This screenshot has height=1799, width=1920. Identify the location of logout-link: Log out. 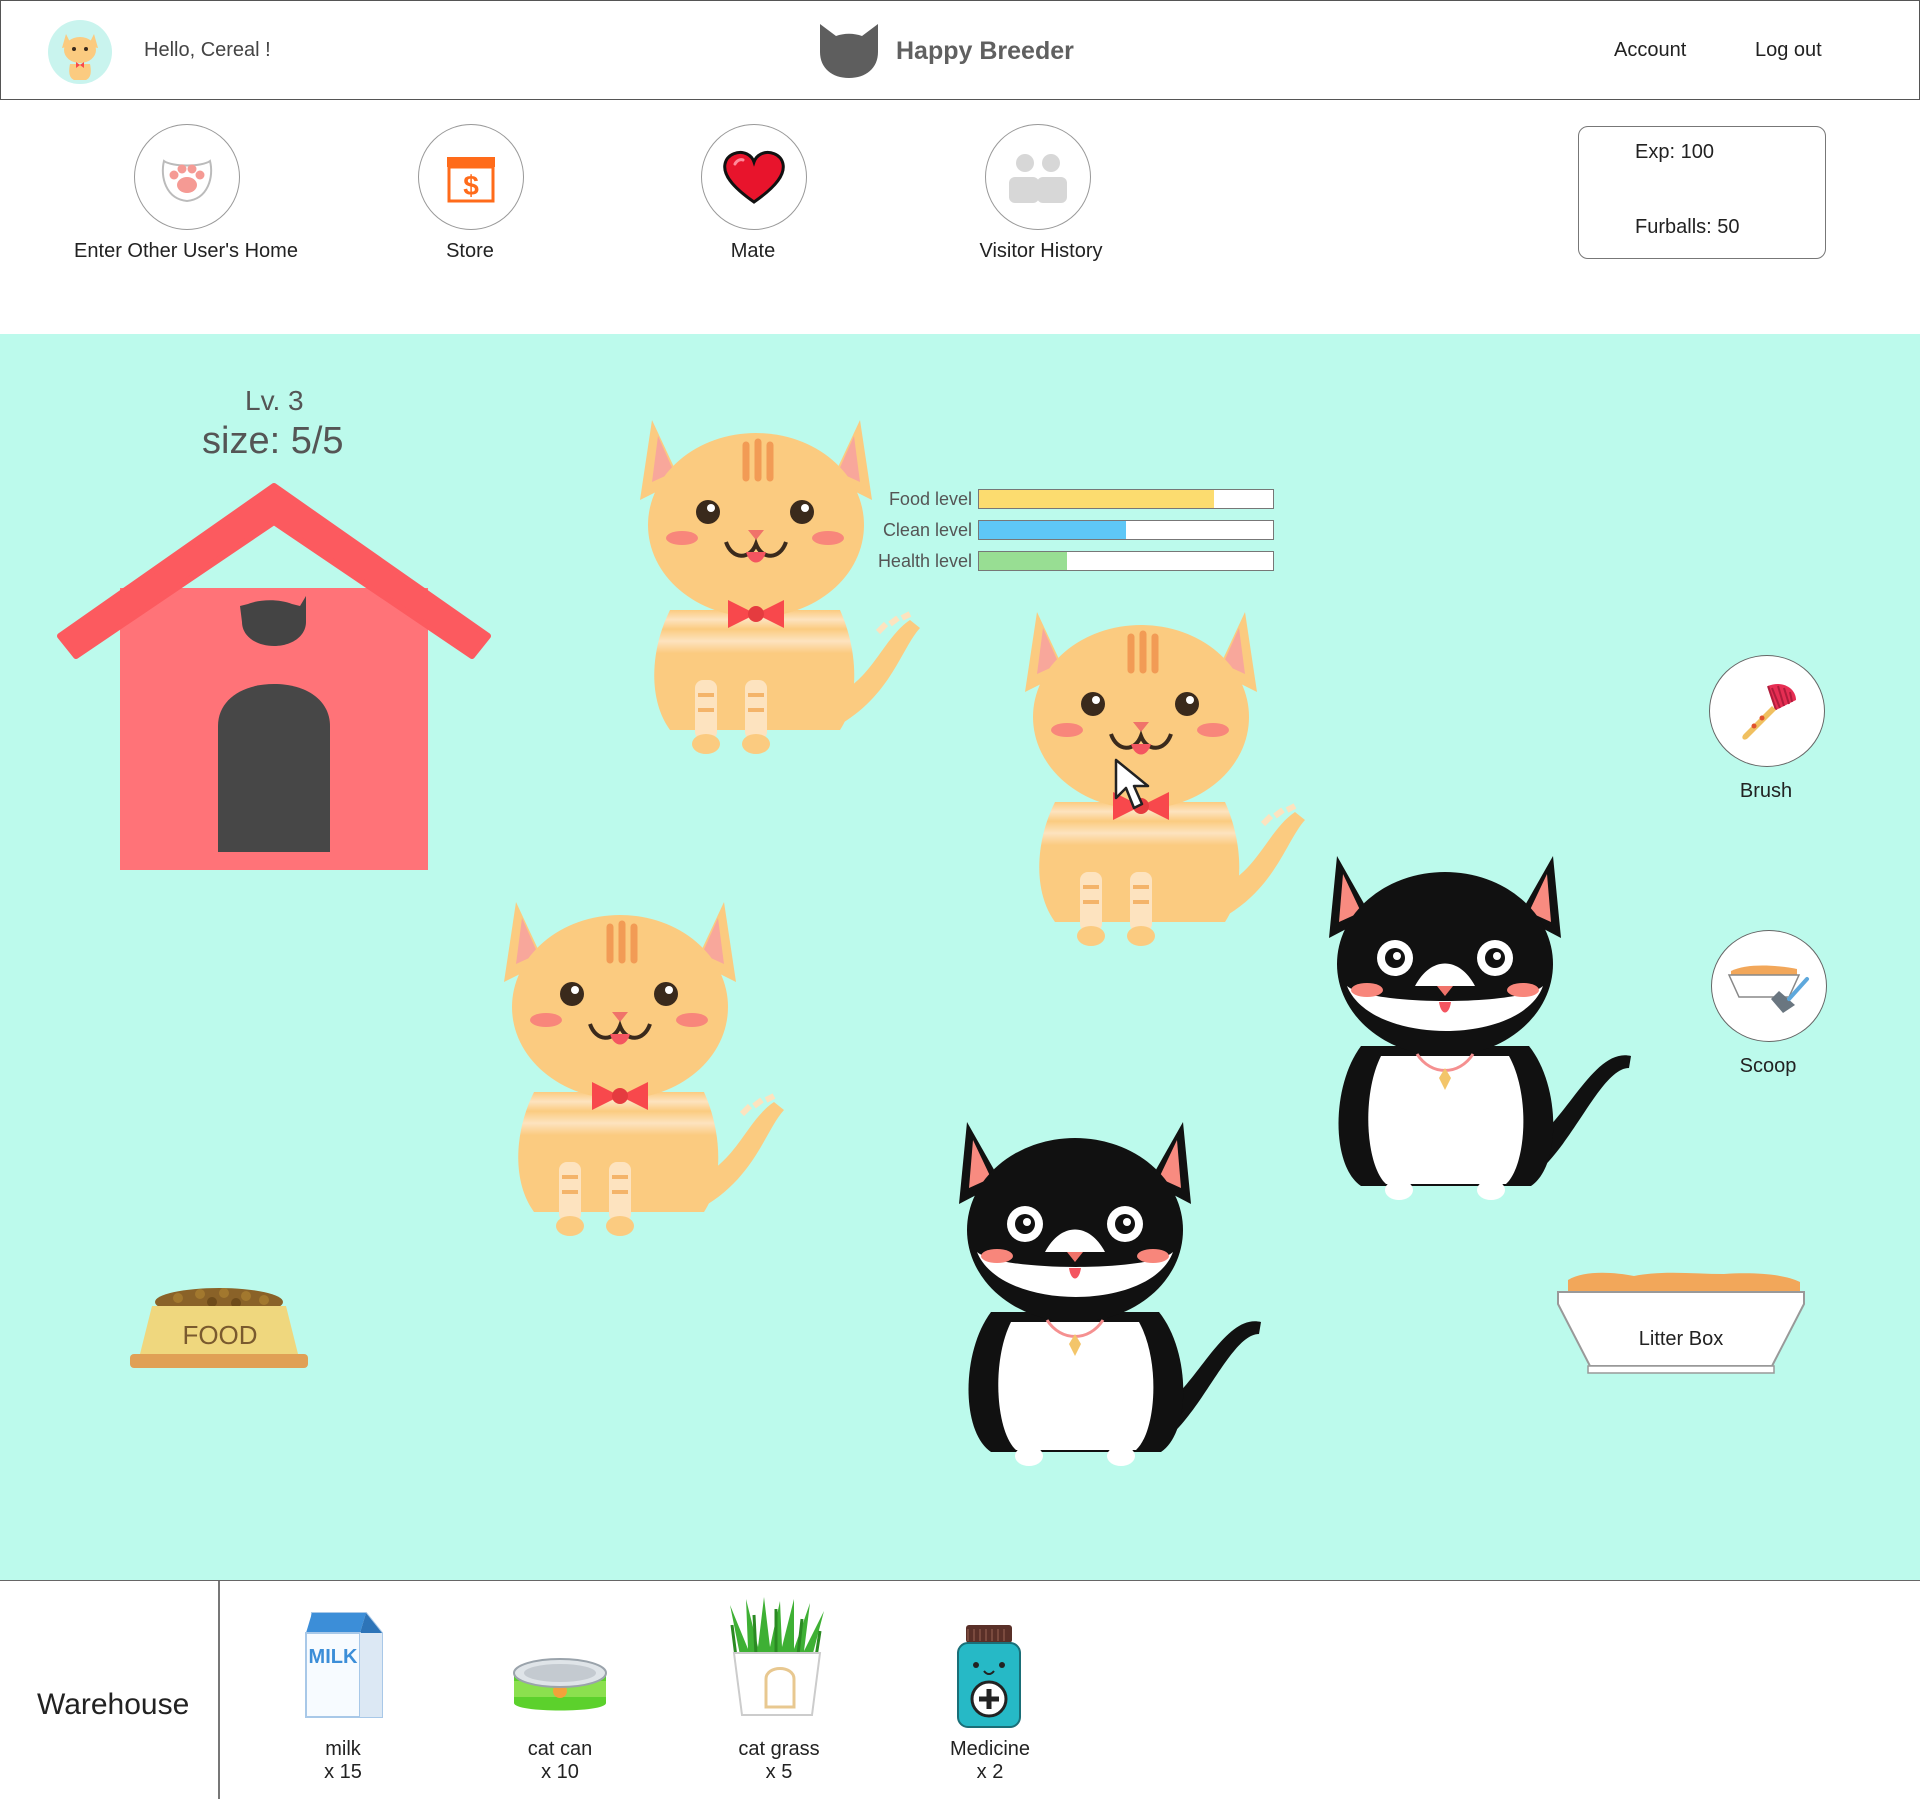
(1788, 50).